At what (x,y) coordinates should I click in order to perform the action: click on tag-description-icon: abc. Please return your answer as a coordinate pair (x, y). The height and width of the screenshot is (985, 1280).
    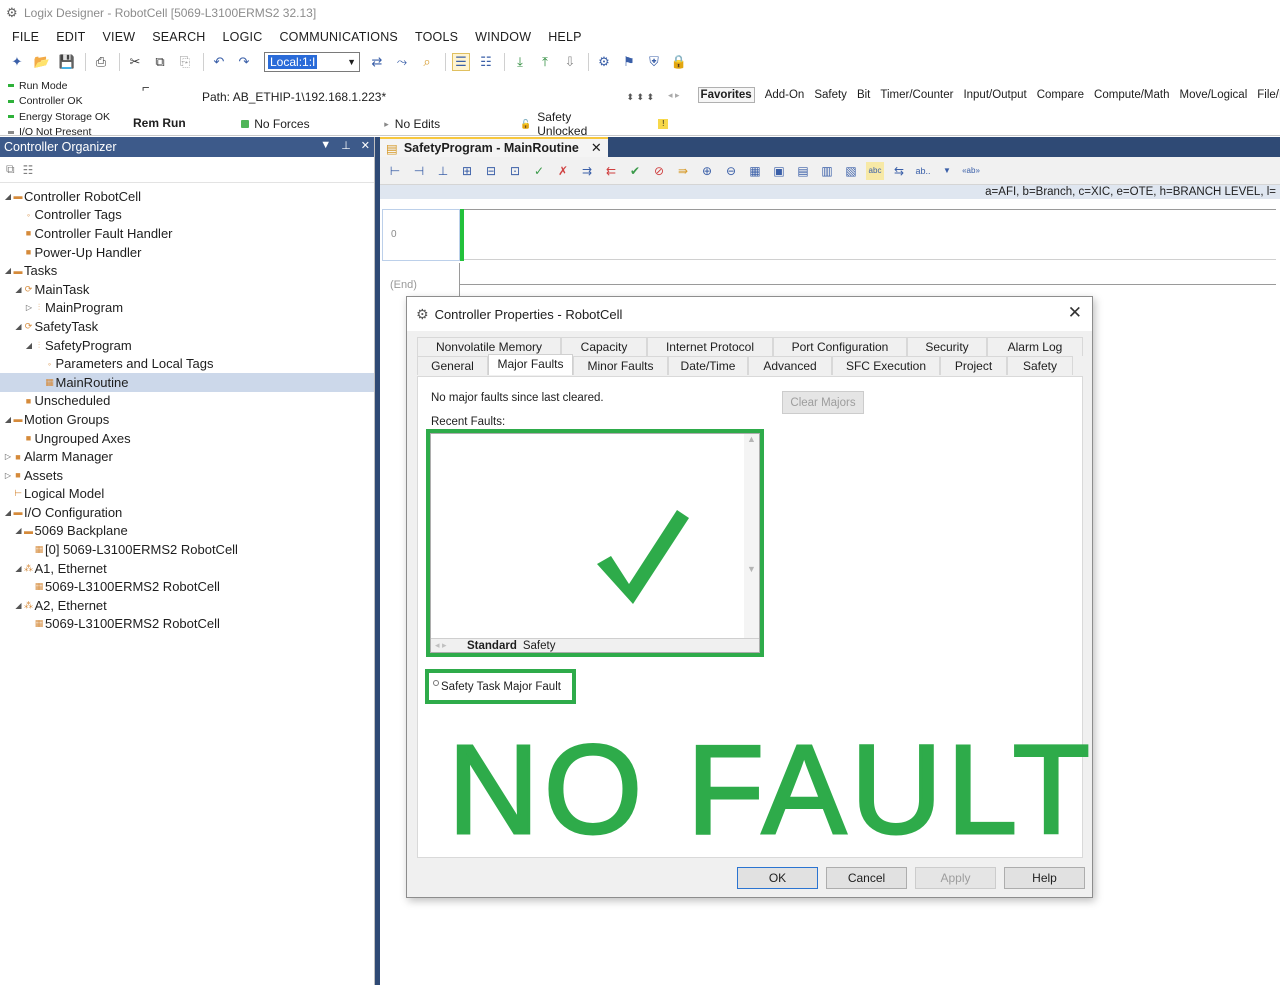
    Looking at the image, I should click on (875, 170).